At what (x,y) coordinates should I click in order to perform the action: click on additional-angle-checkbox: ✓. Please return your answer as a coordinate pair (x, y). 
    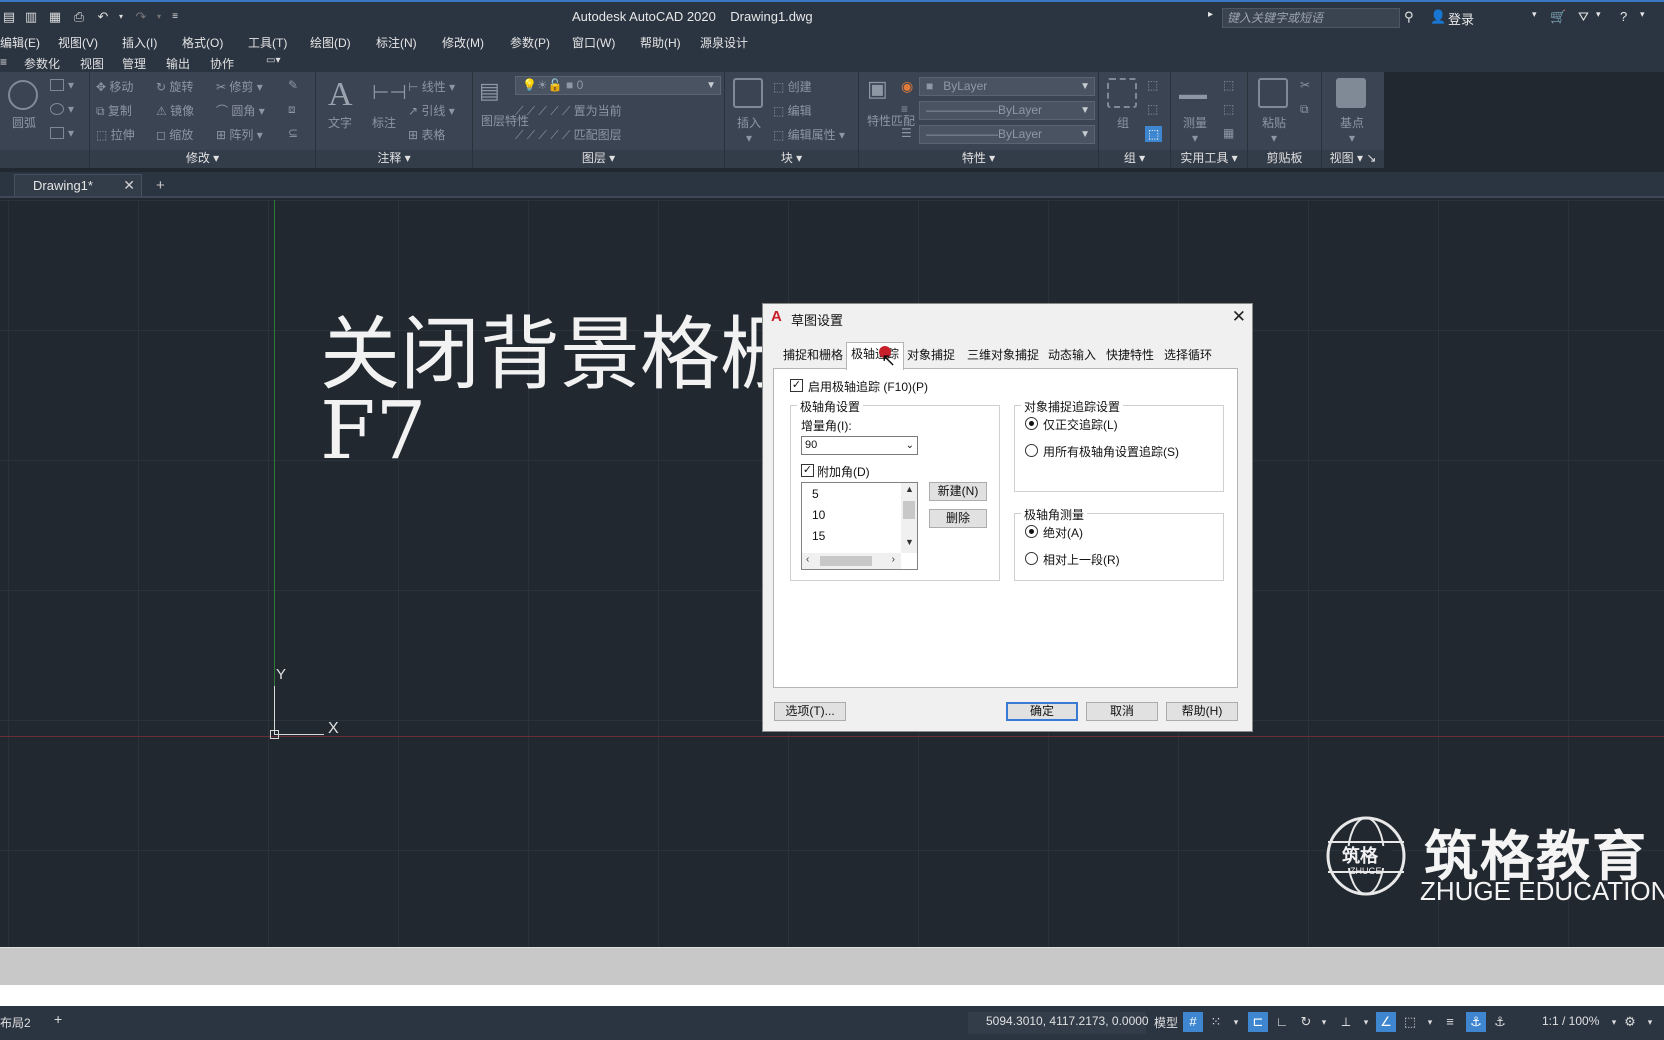
    Looking at the image, I should click on (807, 470).